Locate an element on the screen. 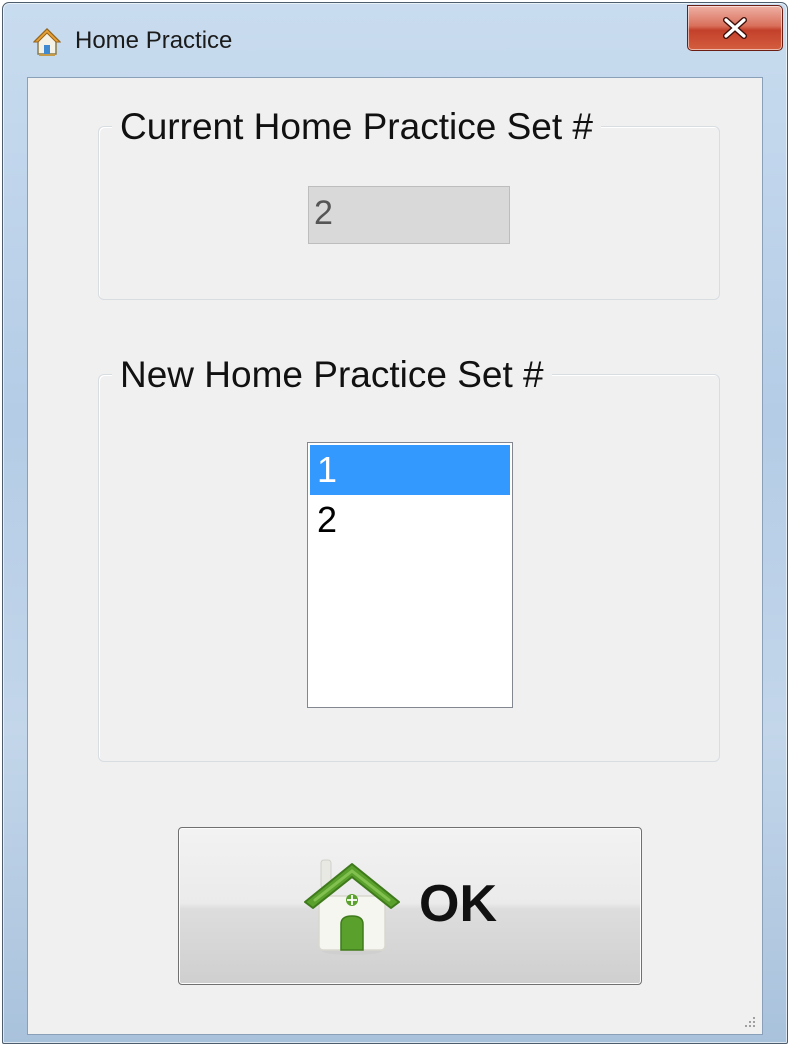 The height and width of the screenshot is (1048, 792). title-bar: Home Practice is located at coordinates (395, 40).